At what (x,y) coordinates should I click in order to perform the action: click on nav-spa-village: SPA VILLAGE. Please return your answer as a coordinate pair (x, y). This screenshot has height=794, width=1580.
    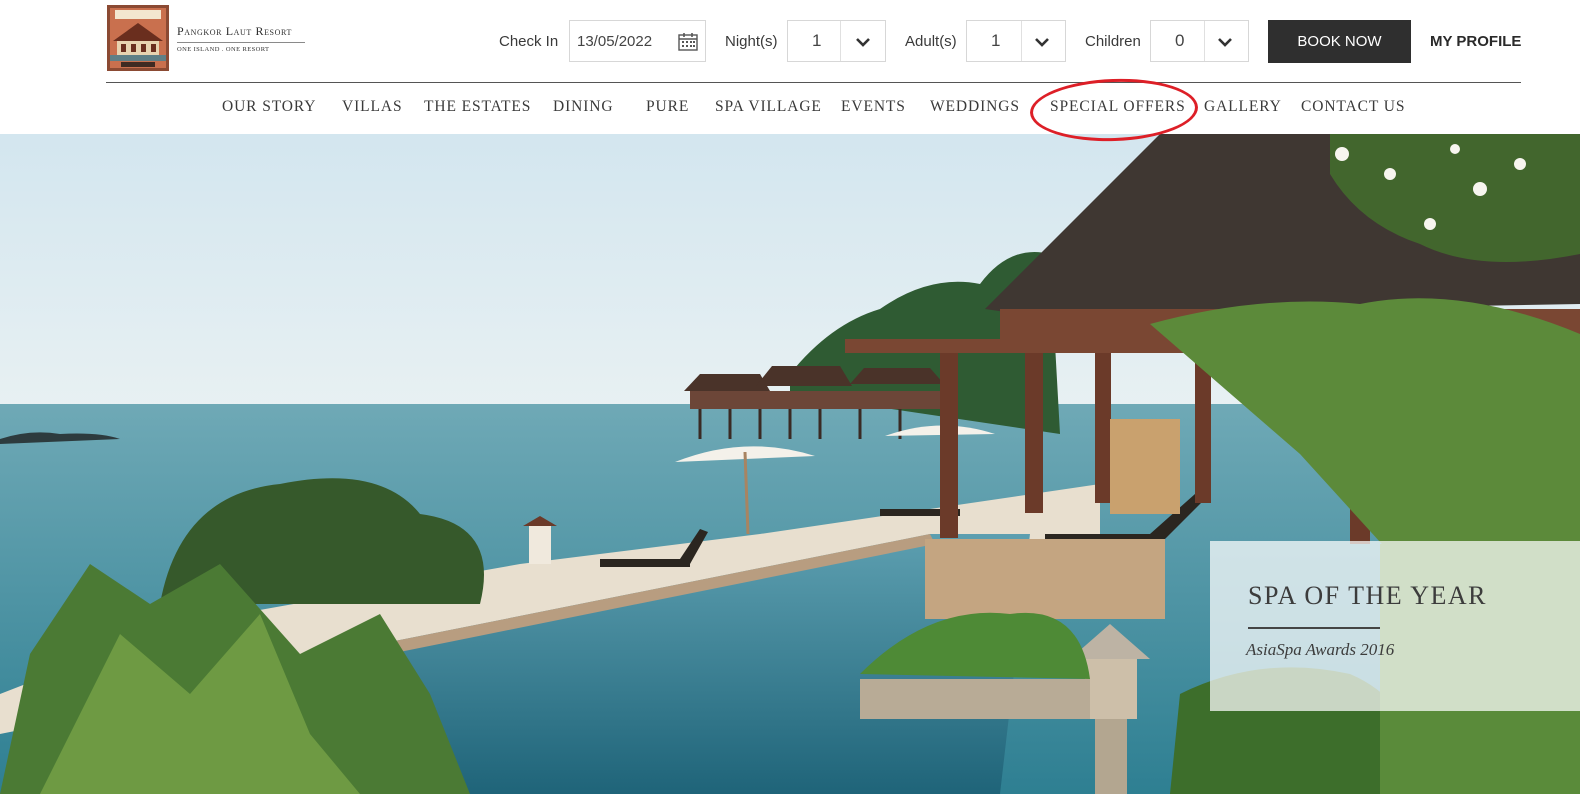
    Looking at the image, I should click on (768, 107).